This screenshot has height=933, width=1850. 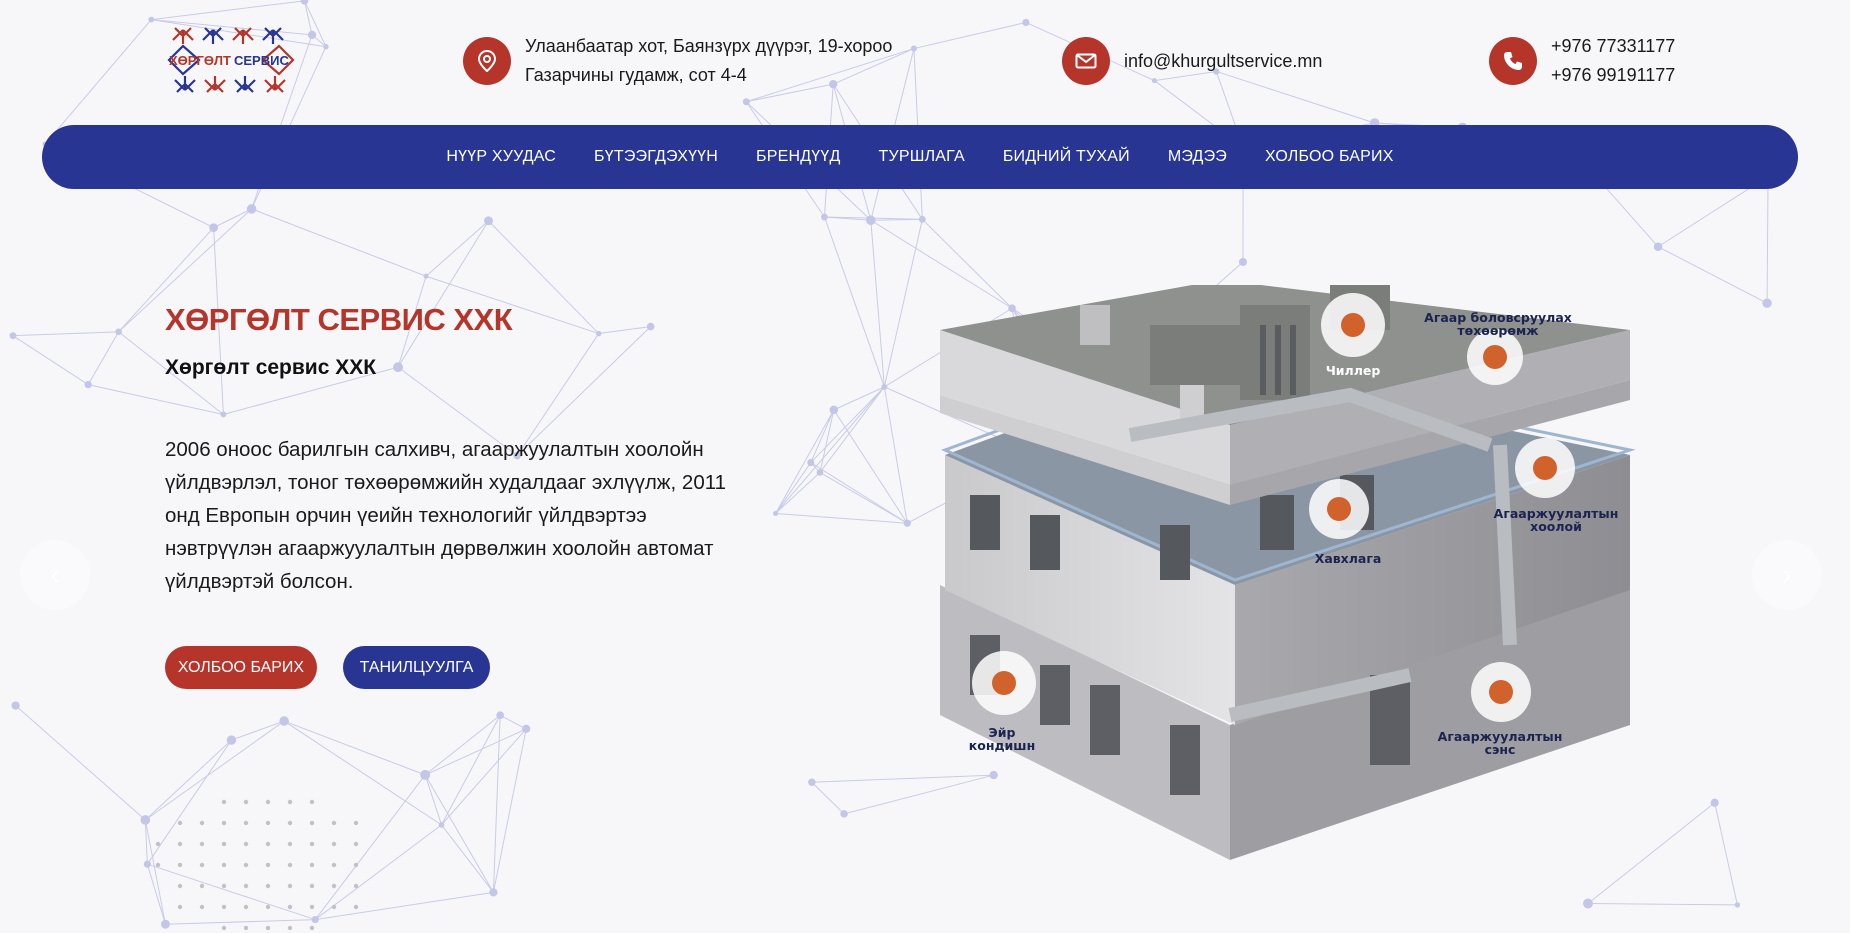 What do you see at coordinates (257, 865) in the screenshot?
I see `decorative-dot-grid` at bounding box center [257, 865].